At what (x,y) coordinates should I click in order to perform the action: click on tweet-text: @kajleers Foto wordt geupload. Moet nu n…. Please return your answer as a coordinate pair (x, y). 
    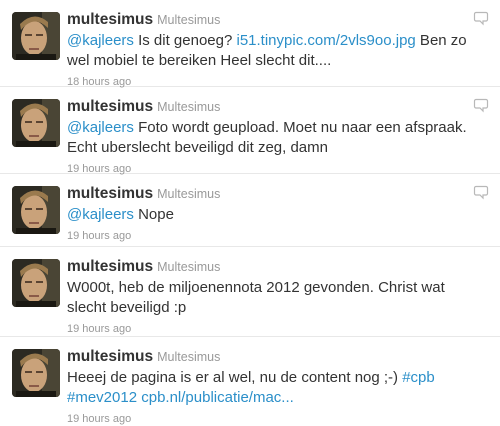
    Looking at the image, I should click on (273, 138).